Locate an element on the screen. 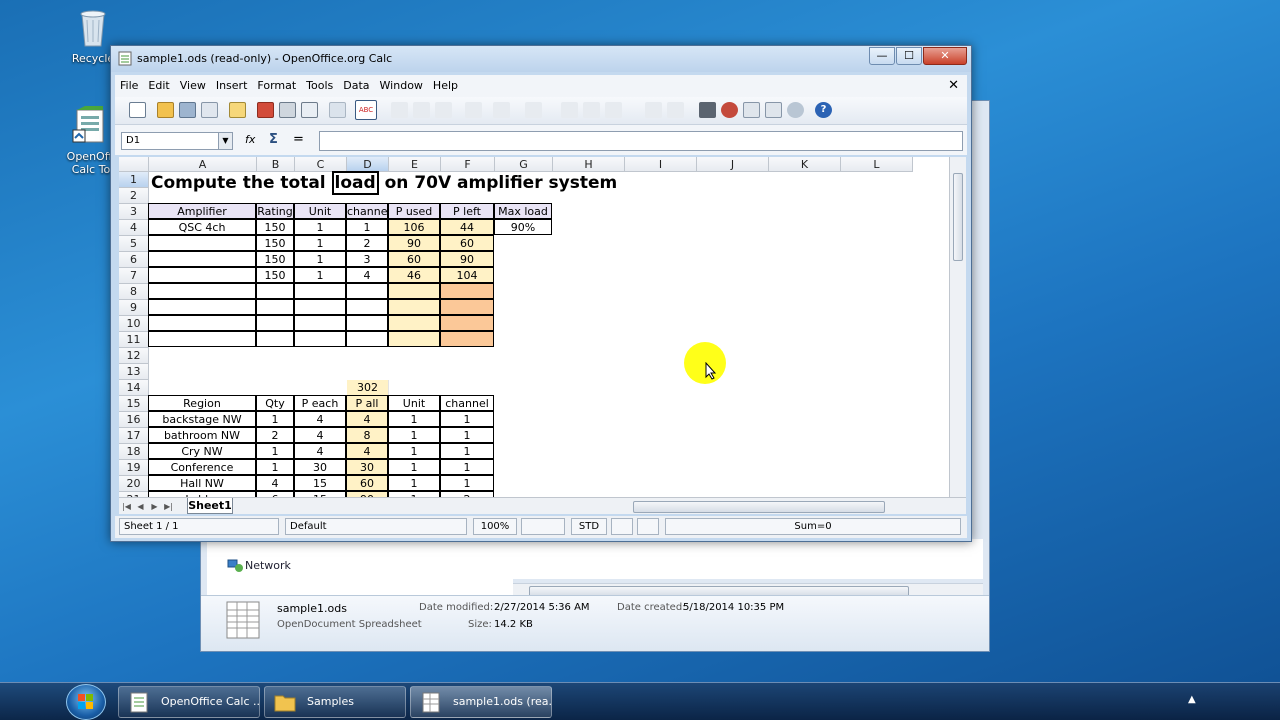 This screenshot has width=1280, height=720. find-replace-icon is located at coordinates (707, 110).